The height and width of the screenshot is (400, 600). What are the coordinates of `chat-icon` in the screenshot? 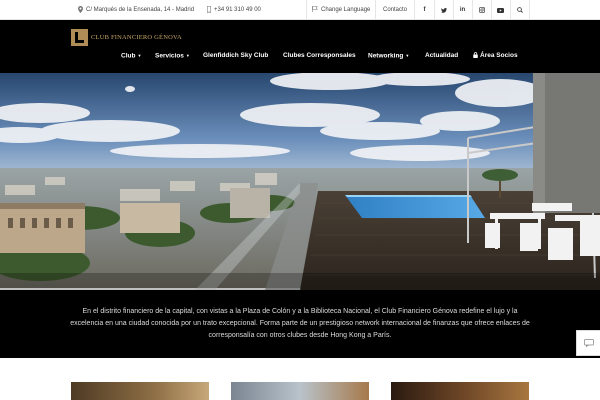 It's located at (588, 343).